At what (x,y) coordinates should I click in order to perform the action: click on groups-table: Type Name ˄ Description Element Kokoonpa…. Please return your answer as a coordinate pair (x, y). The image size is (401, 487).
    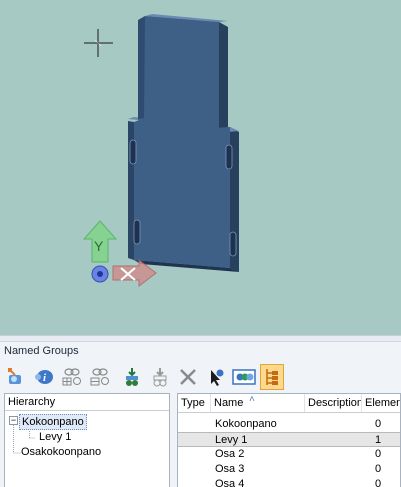
    Looking at the image, I should click on (289, 440).